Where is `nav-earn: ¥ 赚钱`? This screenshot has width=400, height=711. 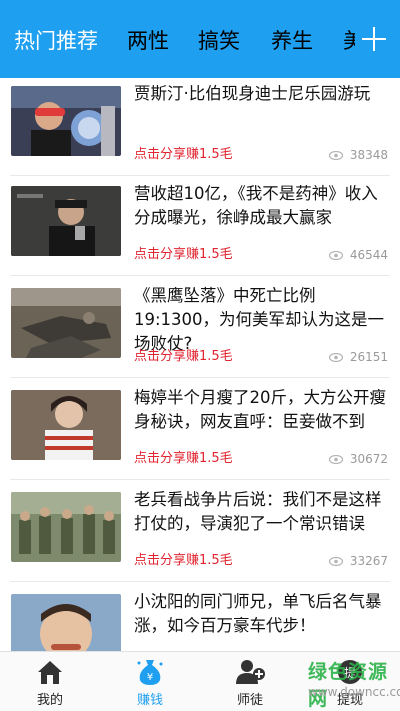
nav-earn: ¥ 赚钱 is located at coordinates (150, 681).